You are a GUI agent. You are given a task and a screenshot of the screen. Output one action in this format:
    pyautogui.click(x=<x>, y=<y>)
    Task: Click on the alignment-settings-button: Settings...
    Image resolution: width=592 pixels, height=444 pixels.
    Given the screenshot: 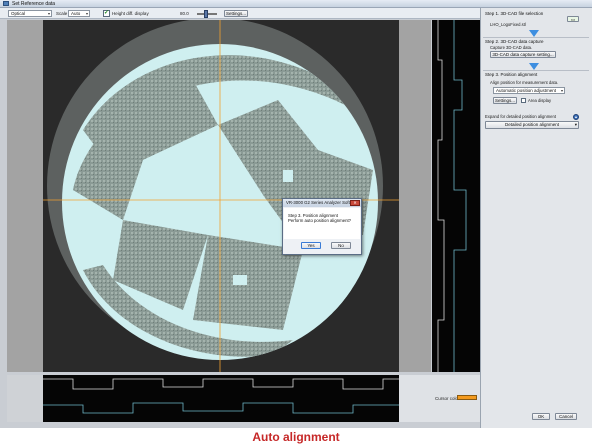 What is the action you would take?
    pyautogui.click(x=505, y=100)
    